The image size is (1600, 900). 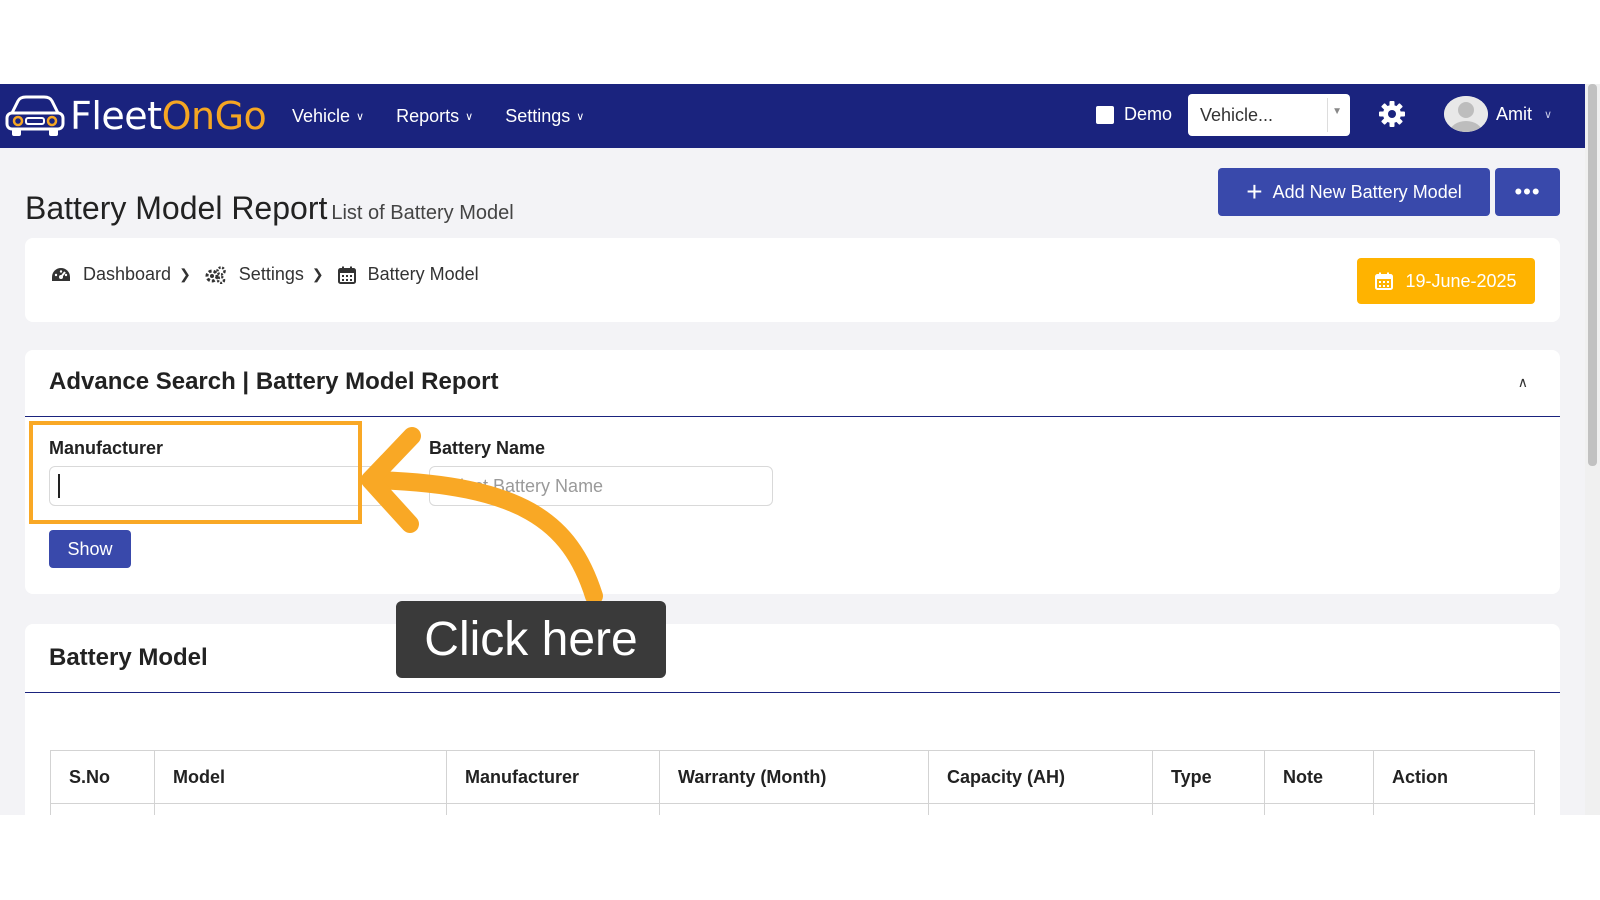 What do you see at coordinates (531, 639) in the screenshot?
I see `click-here-callout: Click here` at bounding box center [531, 639].